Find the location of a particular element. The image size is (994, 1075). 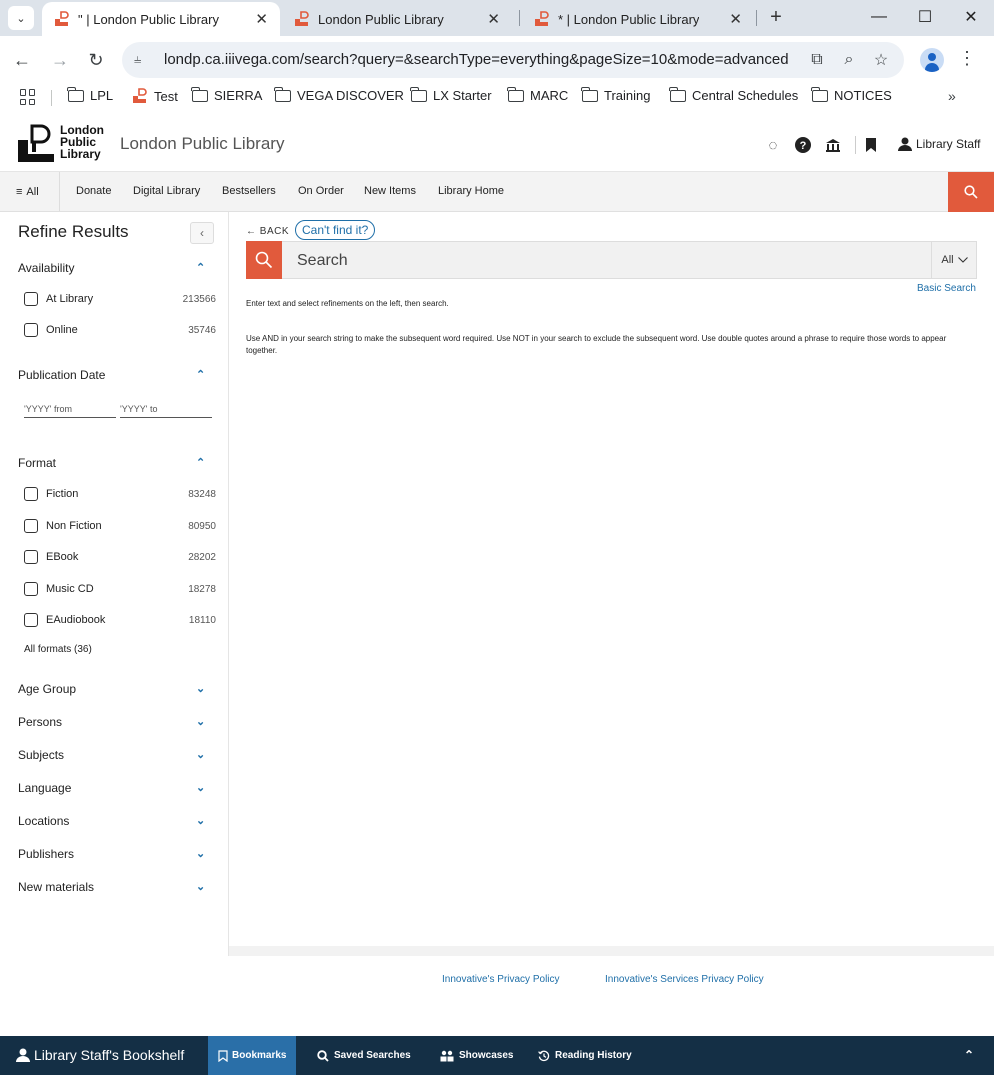

privacy-policy-link: Innovative's Privacy Policy is located at coordinates (501, 979).